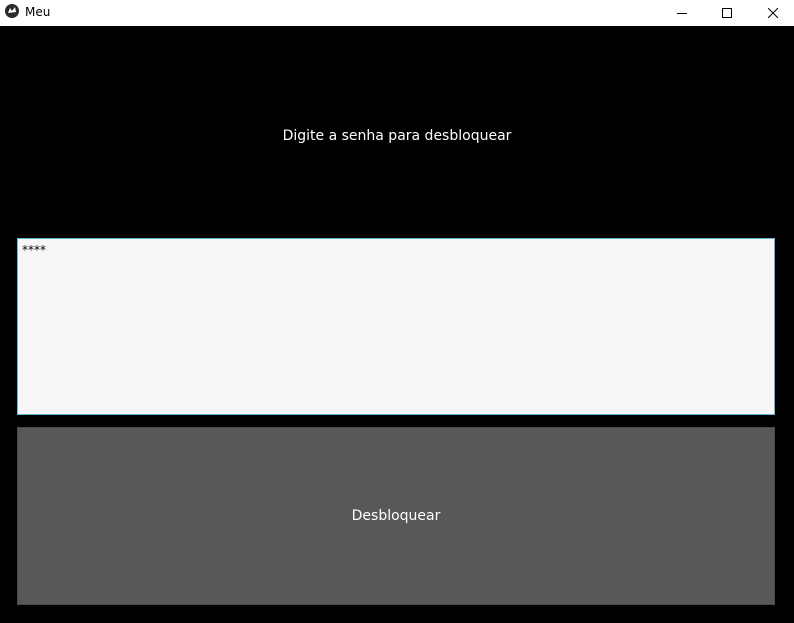 This screenshot has width=794, height=623. Describe the element at coordinates (397, 136) in the screenshot. I see `unlock-prompt-label: Digite a senha para desbloquear` at that location.